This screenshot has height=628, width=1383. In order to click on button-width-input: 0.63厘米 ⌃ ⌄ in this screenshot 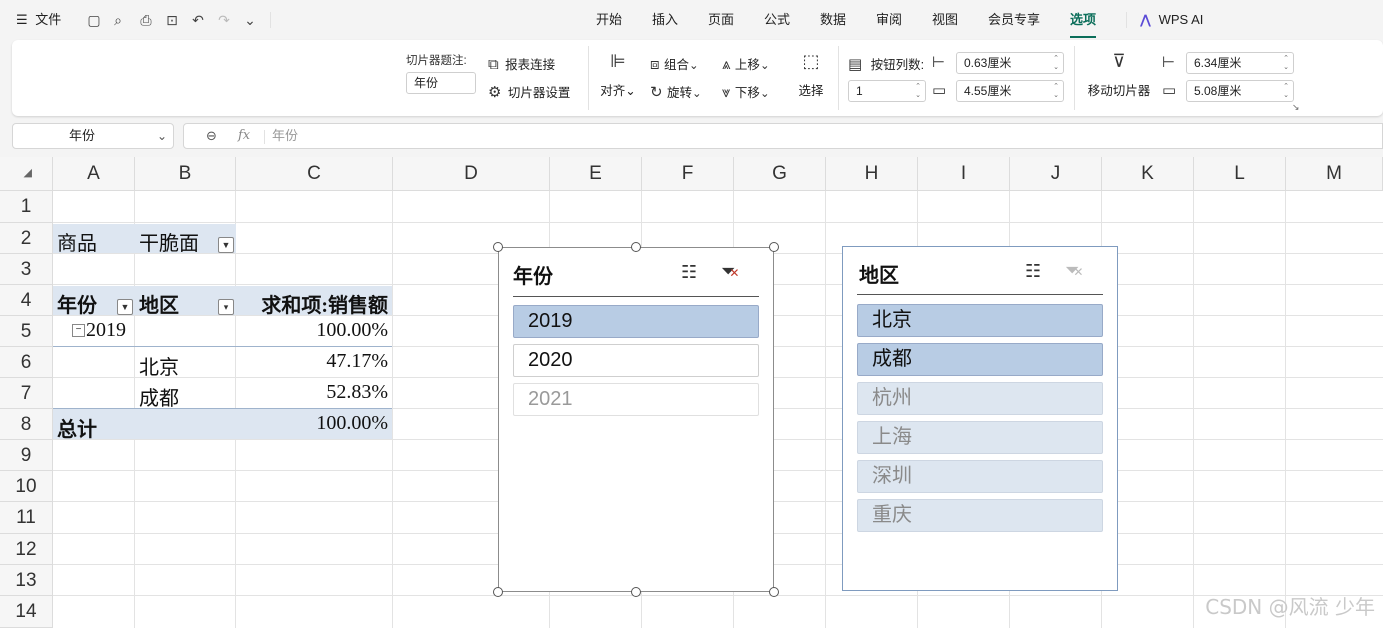, I will do `click(1010, 63)`.